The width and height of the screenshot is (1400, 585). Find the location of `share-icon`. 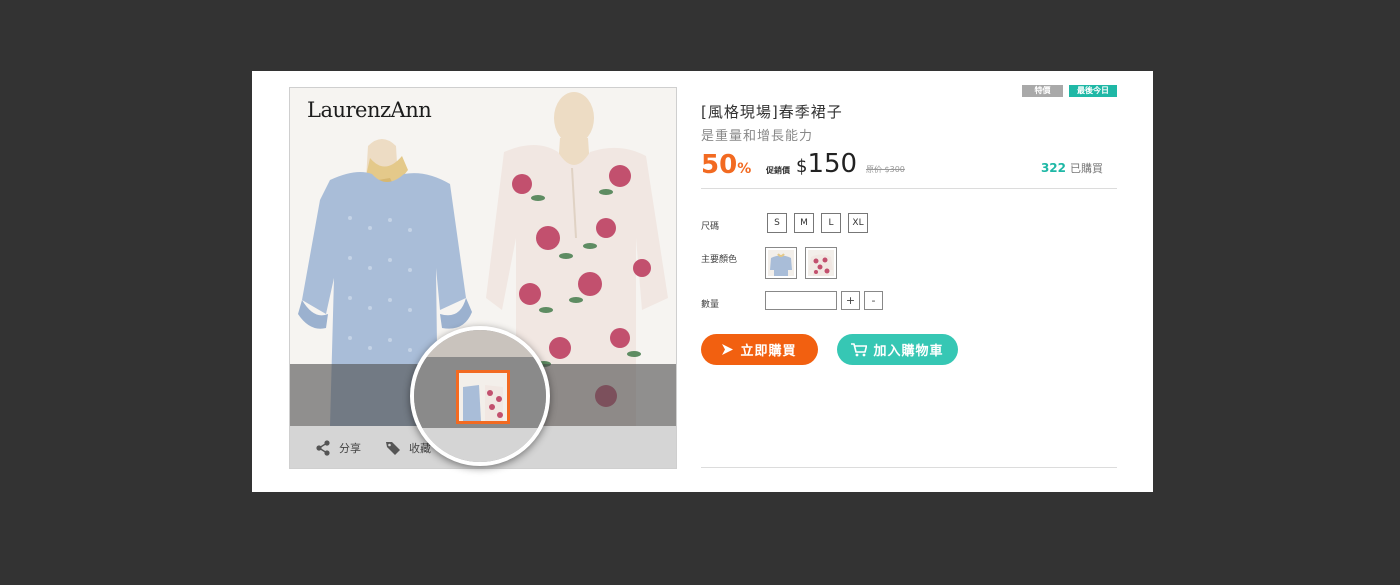

share-icon is located at coordinates (323, 448).